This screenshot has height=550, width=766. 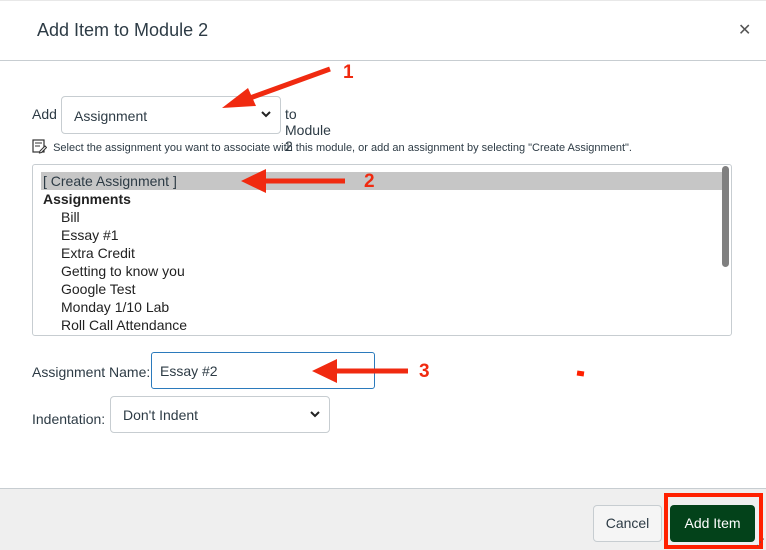 What do you see at coordinates (424, 371) in the screenshot?
I see `step-3-label: 3` at bounding box center [424, 371].